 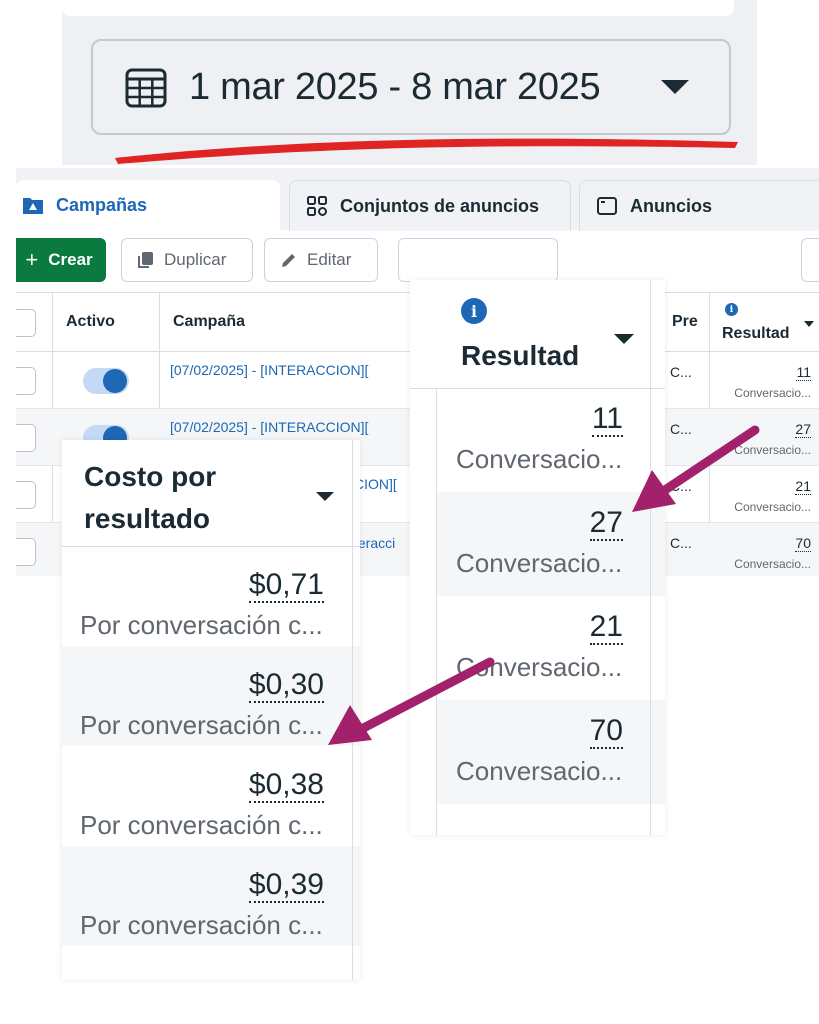 What do you see at coordinates (26, 323) in the screenshot?
I see `select-all-checkbox` at bounding box center [26, 323].